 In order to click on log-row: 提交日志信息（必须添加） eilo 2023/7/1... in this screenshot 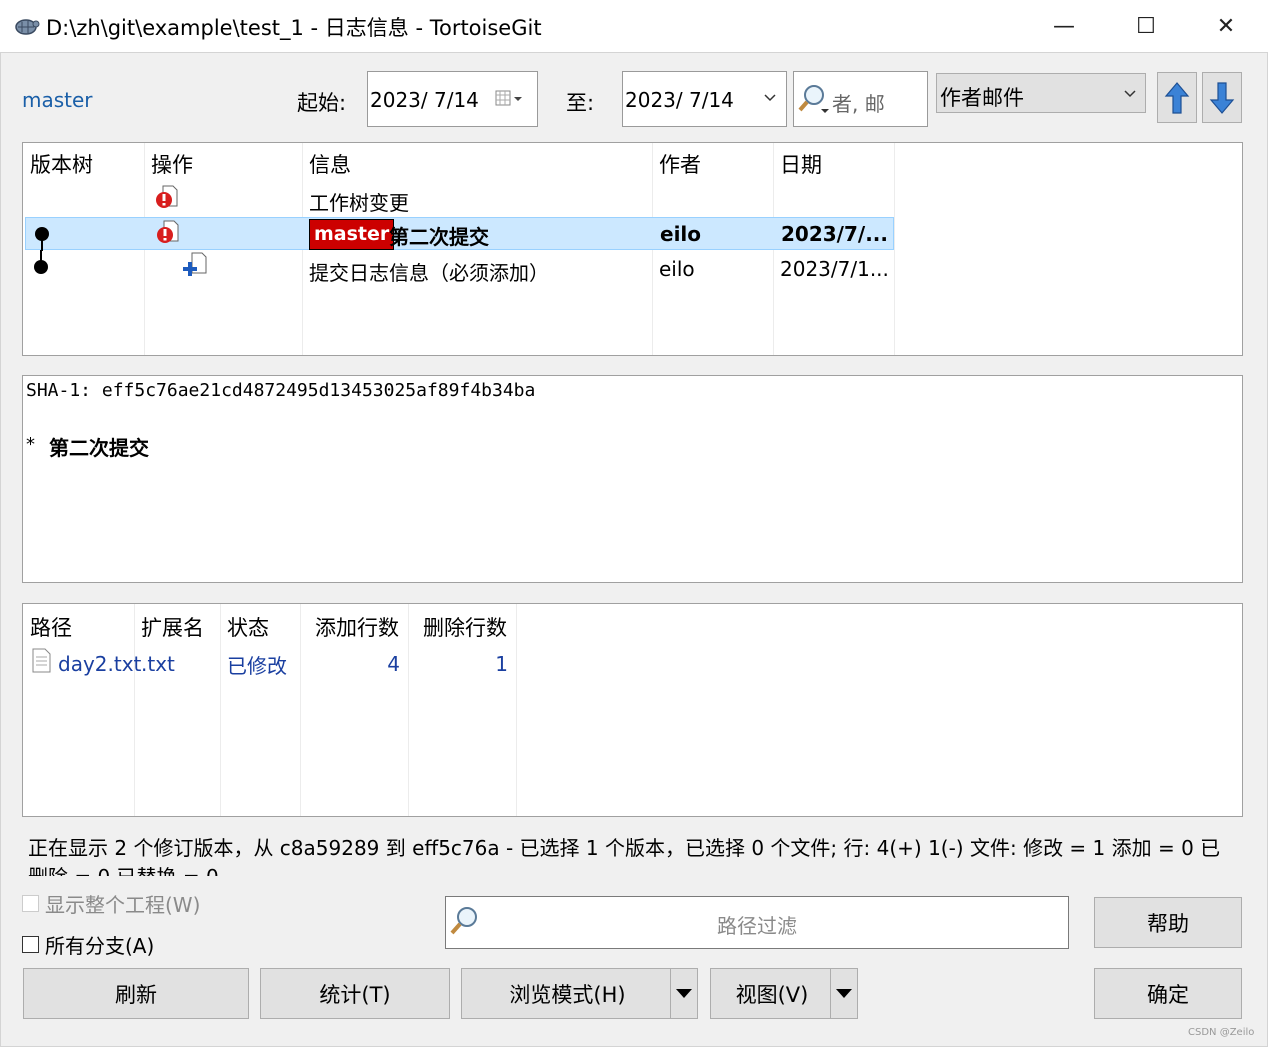, I will do `click(458, 267)`.